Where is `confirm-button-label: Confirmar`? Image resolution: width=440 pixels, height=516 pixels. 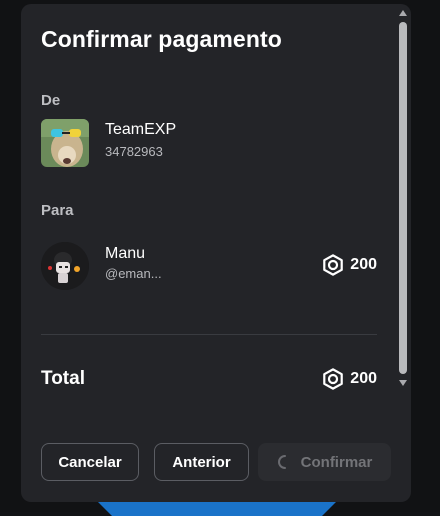 confirm-button-label: Confirmar is located at coordinates (336, 462).